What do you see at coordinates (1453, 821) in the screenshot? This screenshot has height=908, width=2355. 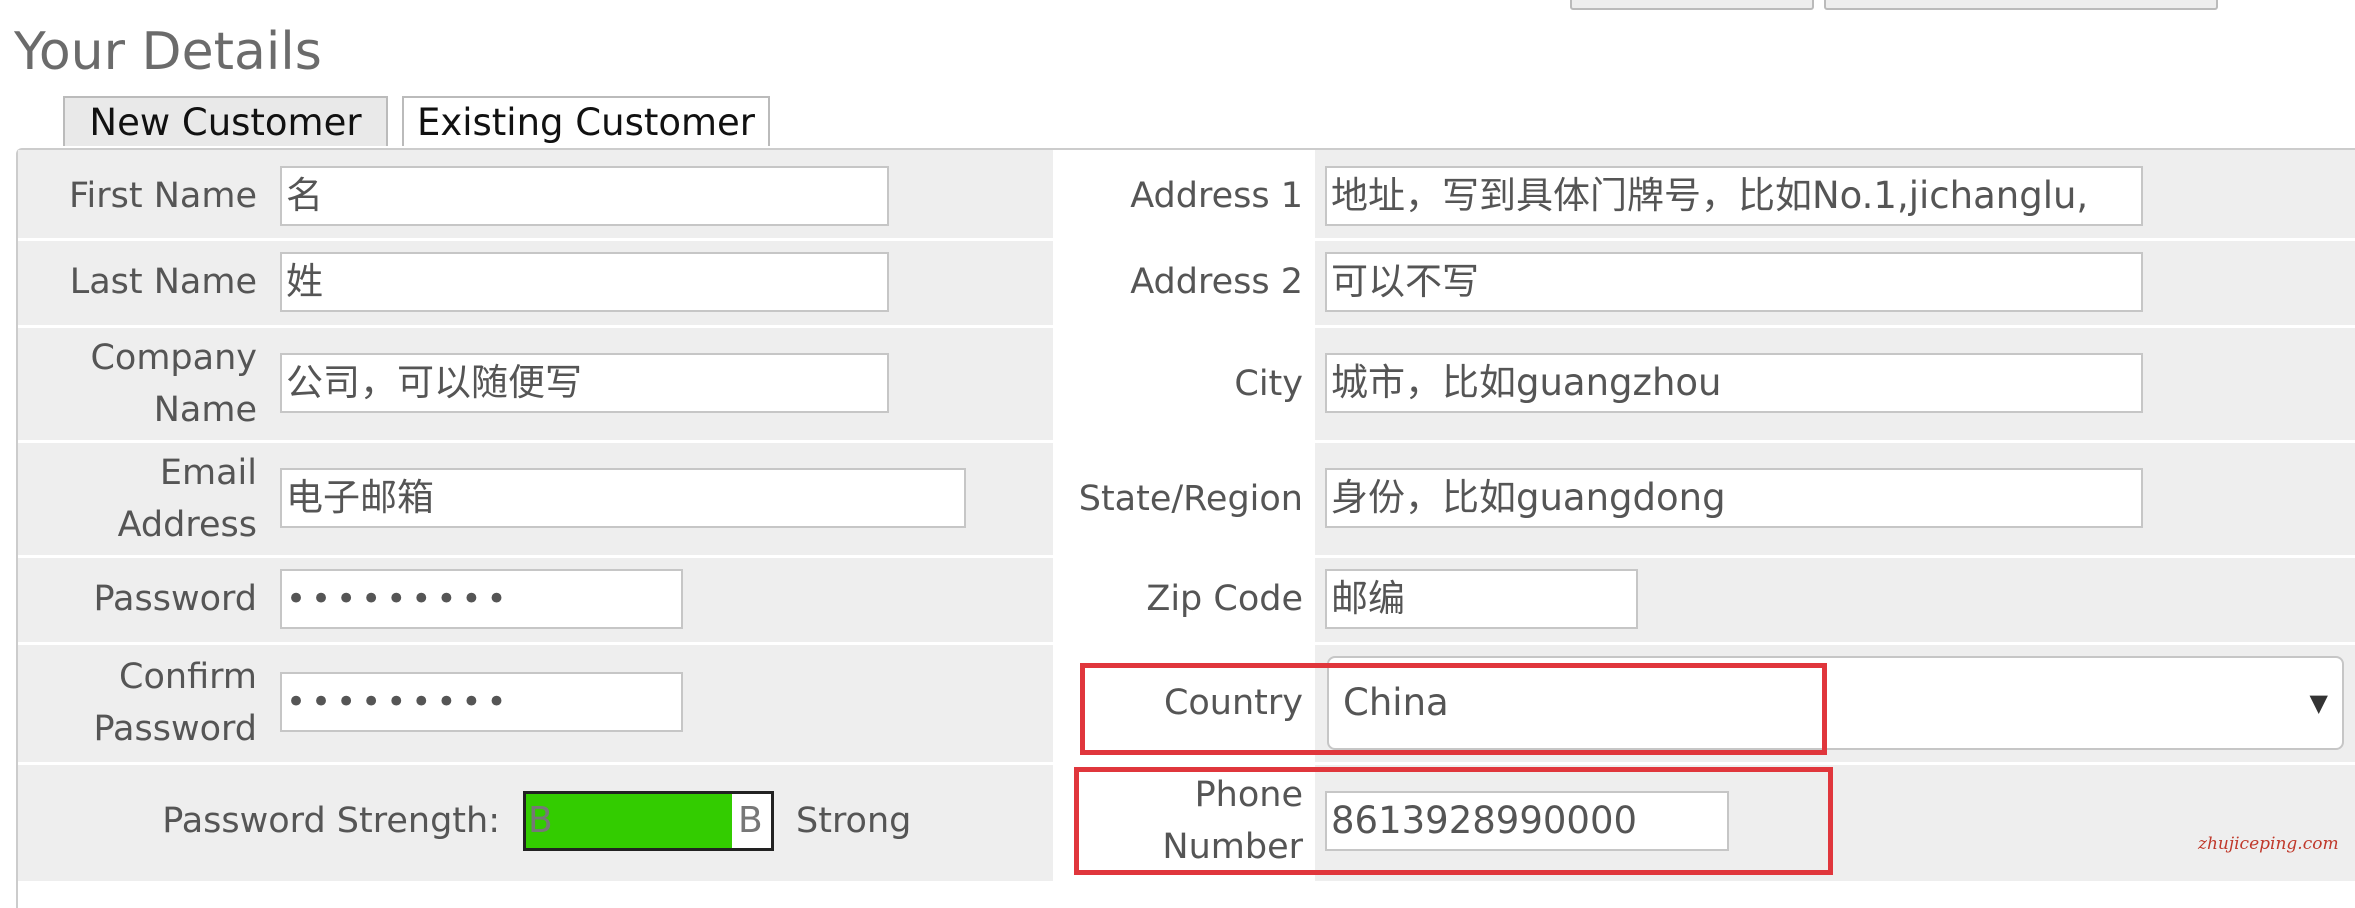 I see `phone-highlight-box` at bounding box center [1453, 821].